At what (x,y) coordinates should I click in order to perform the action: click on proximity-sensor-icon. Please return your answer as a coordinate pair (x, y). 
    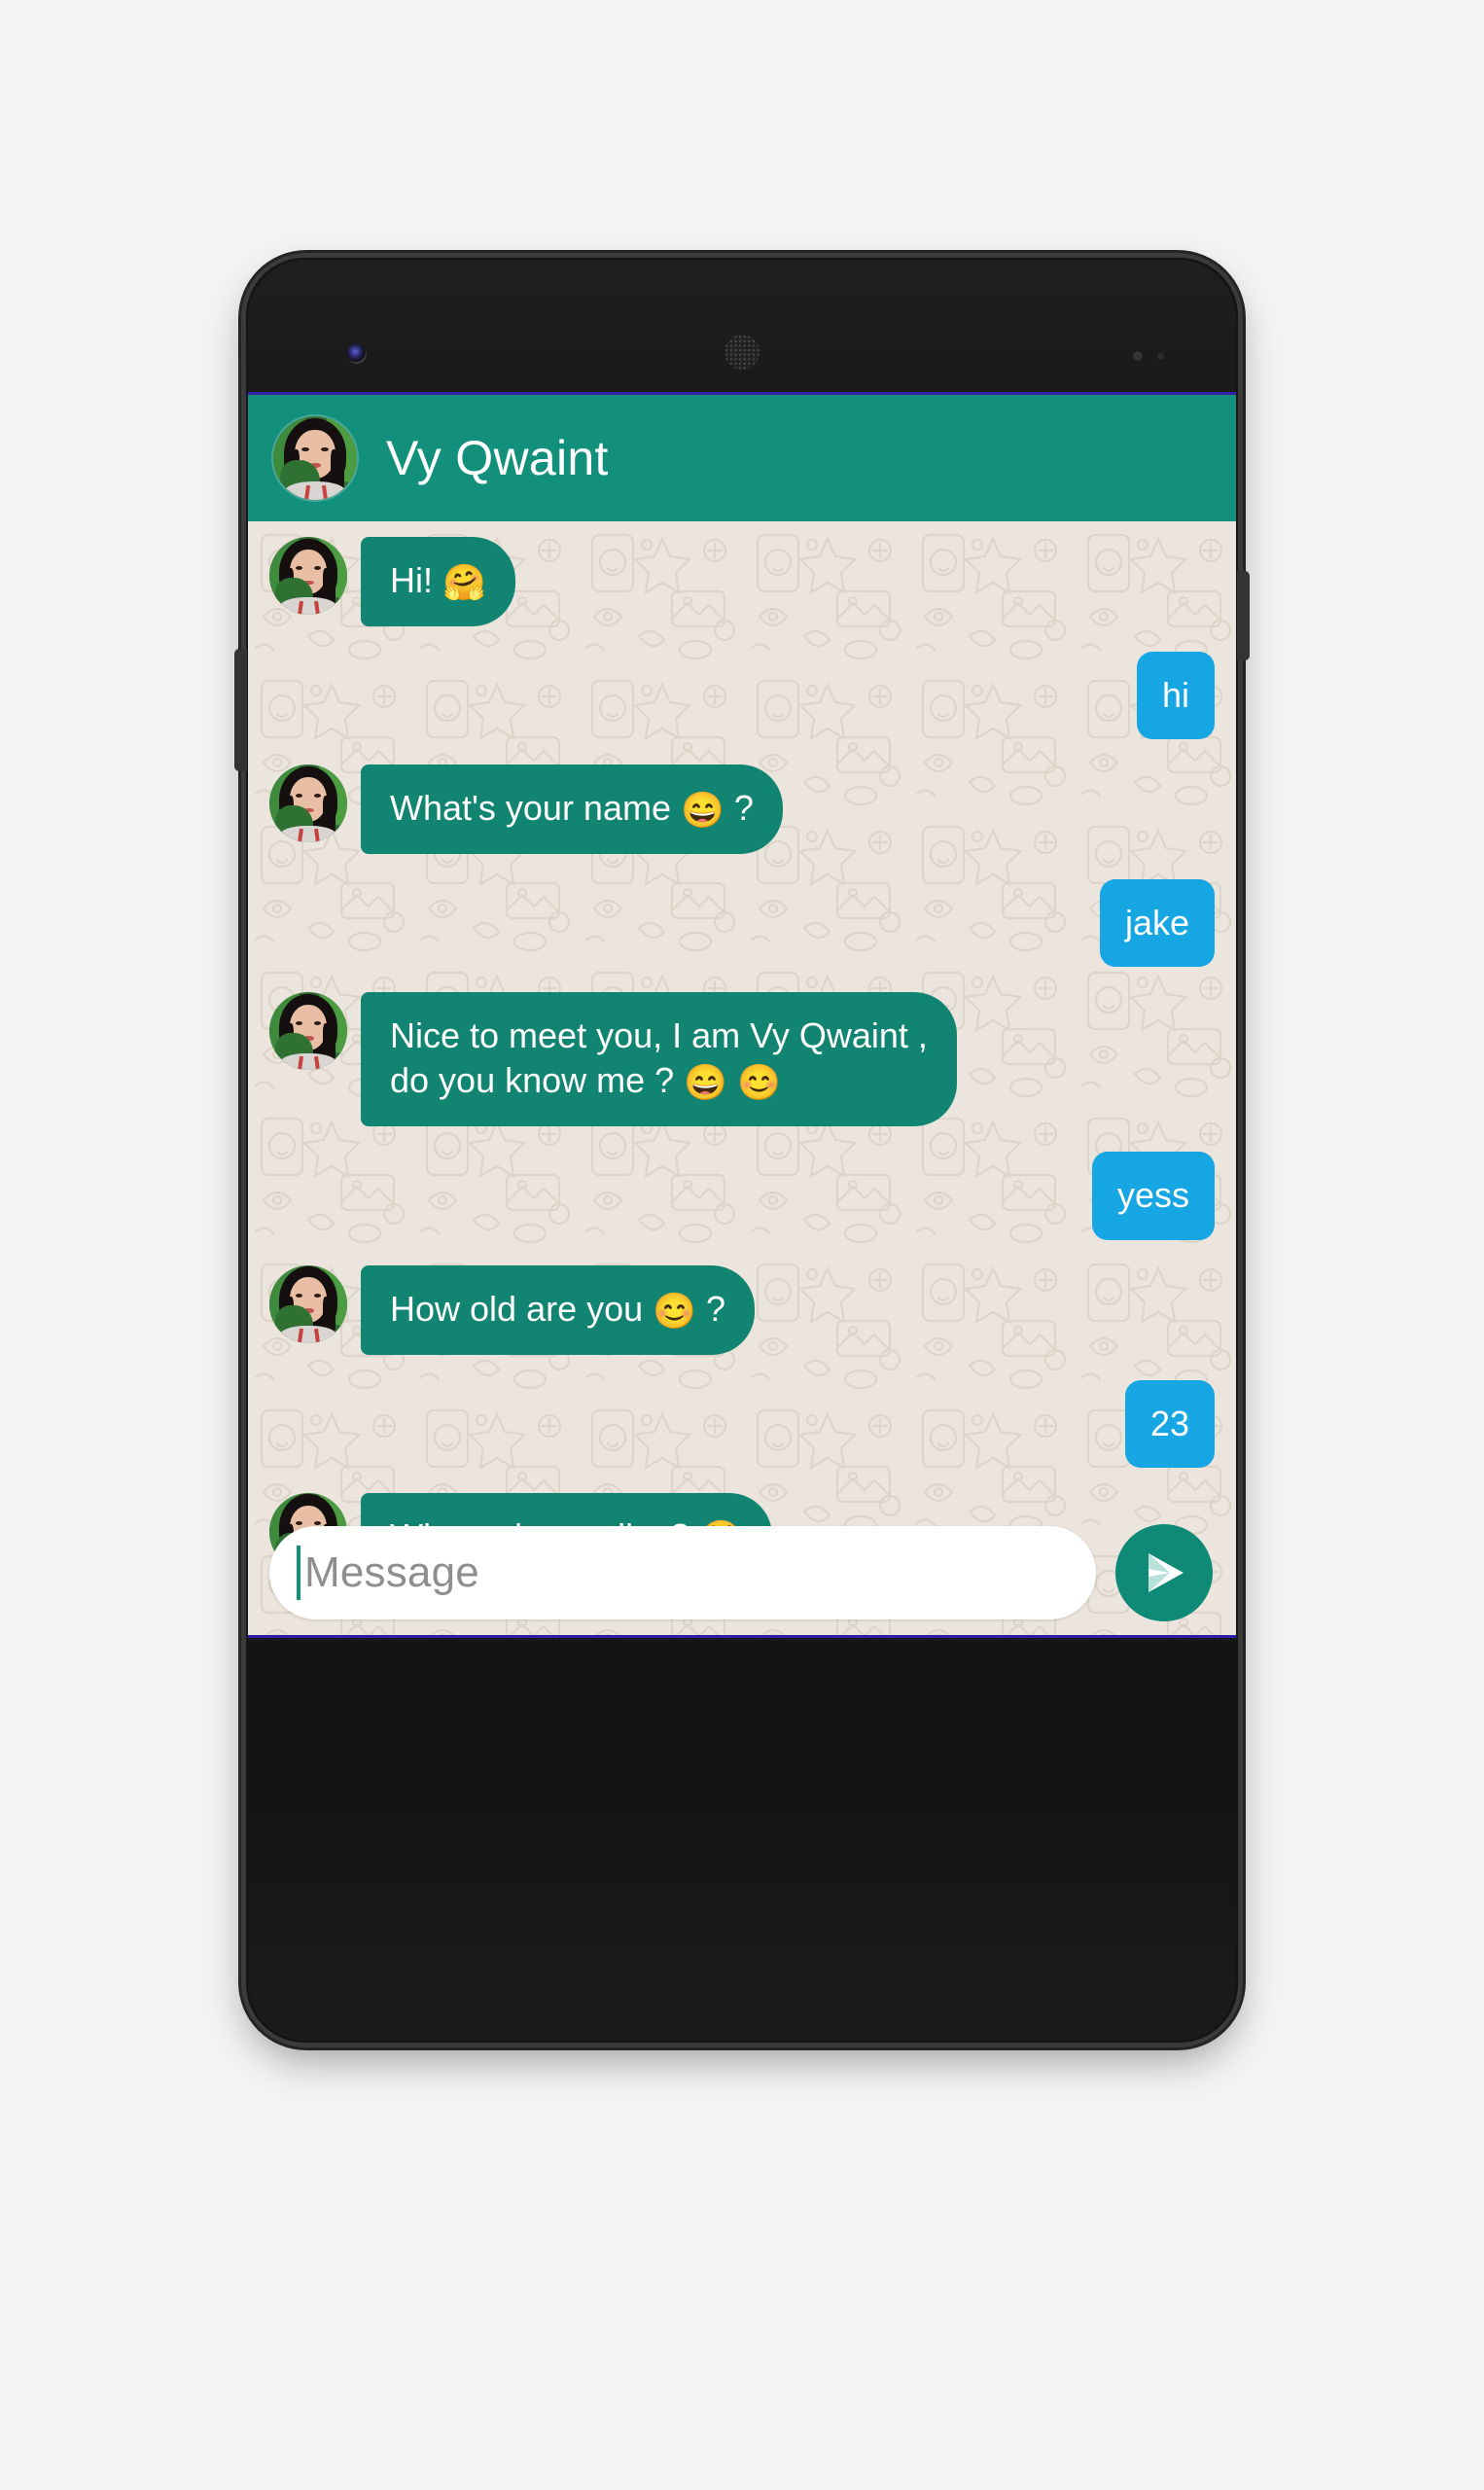
    Looking at the image, I should click on (1138, 356).